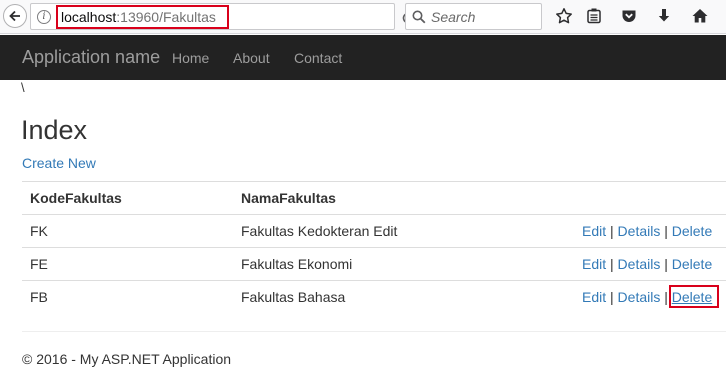 The width and height of the screenshot is (726, 375). I want to click on brand-link: Application name, so click(91, 57).